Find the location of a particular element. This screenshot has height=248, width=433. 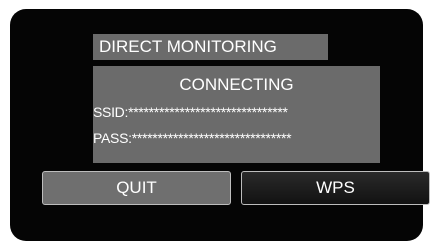

page-title: DIRECT MONITORING is located at coordinates (210, 47).